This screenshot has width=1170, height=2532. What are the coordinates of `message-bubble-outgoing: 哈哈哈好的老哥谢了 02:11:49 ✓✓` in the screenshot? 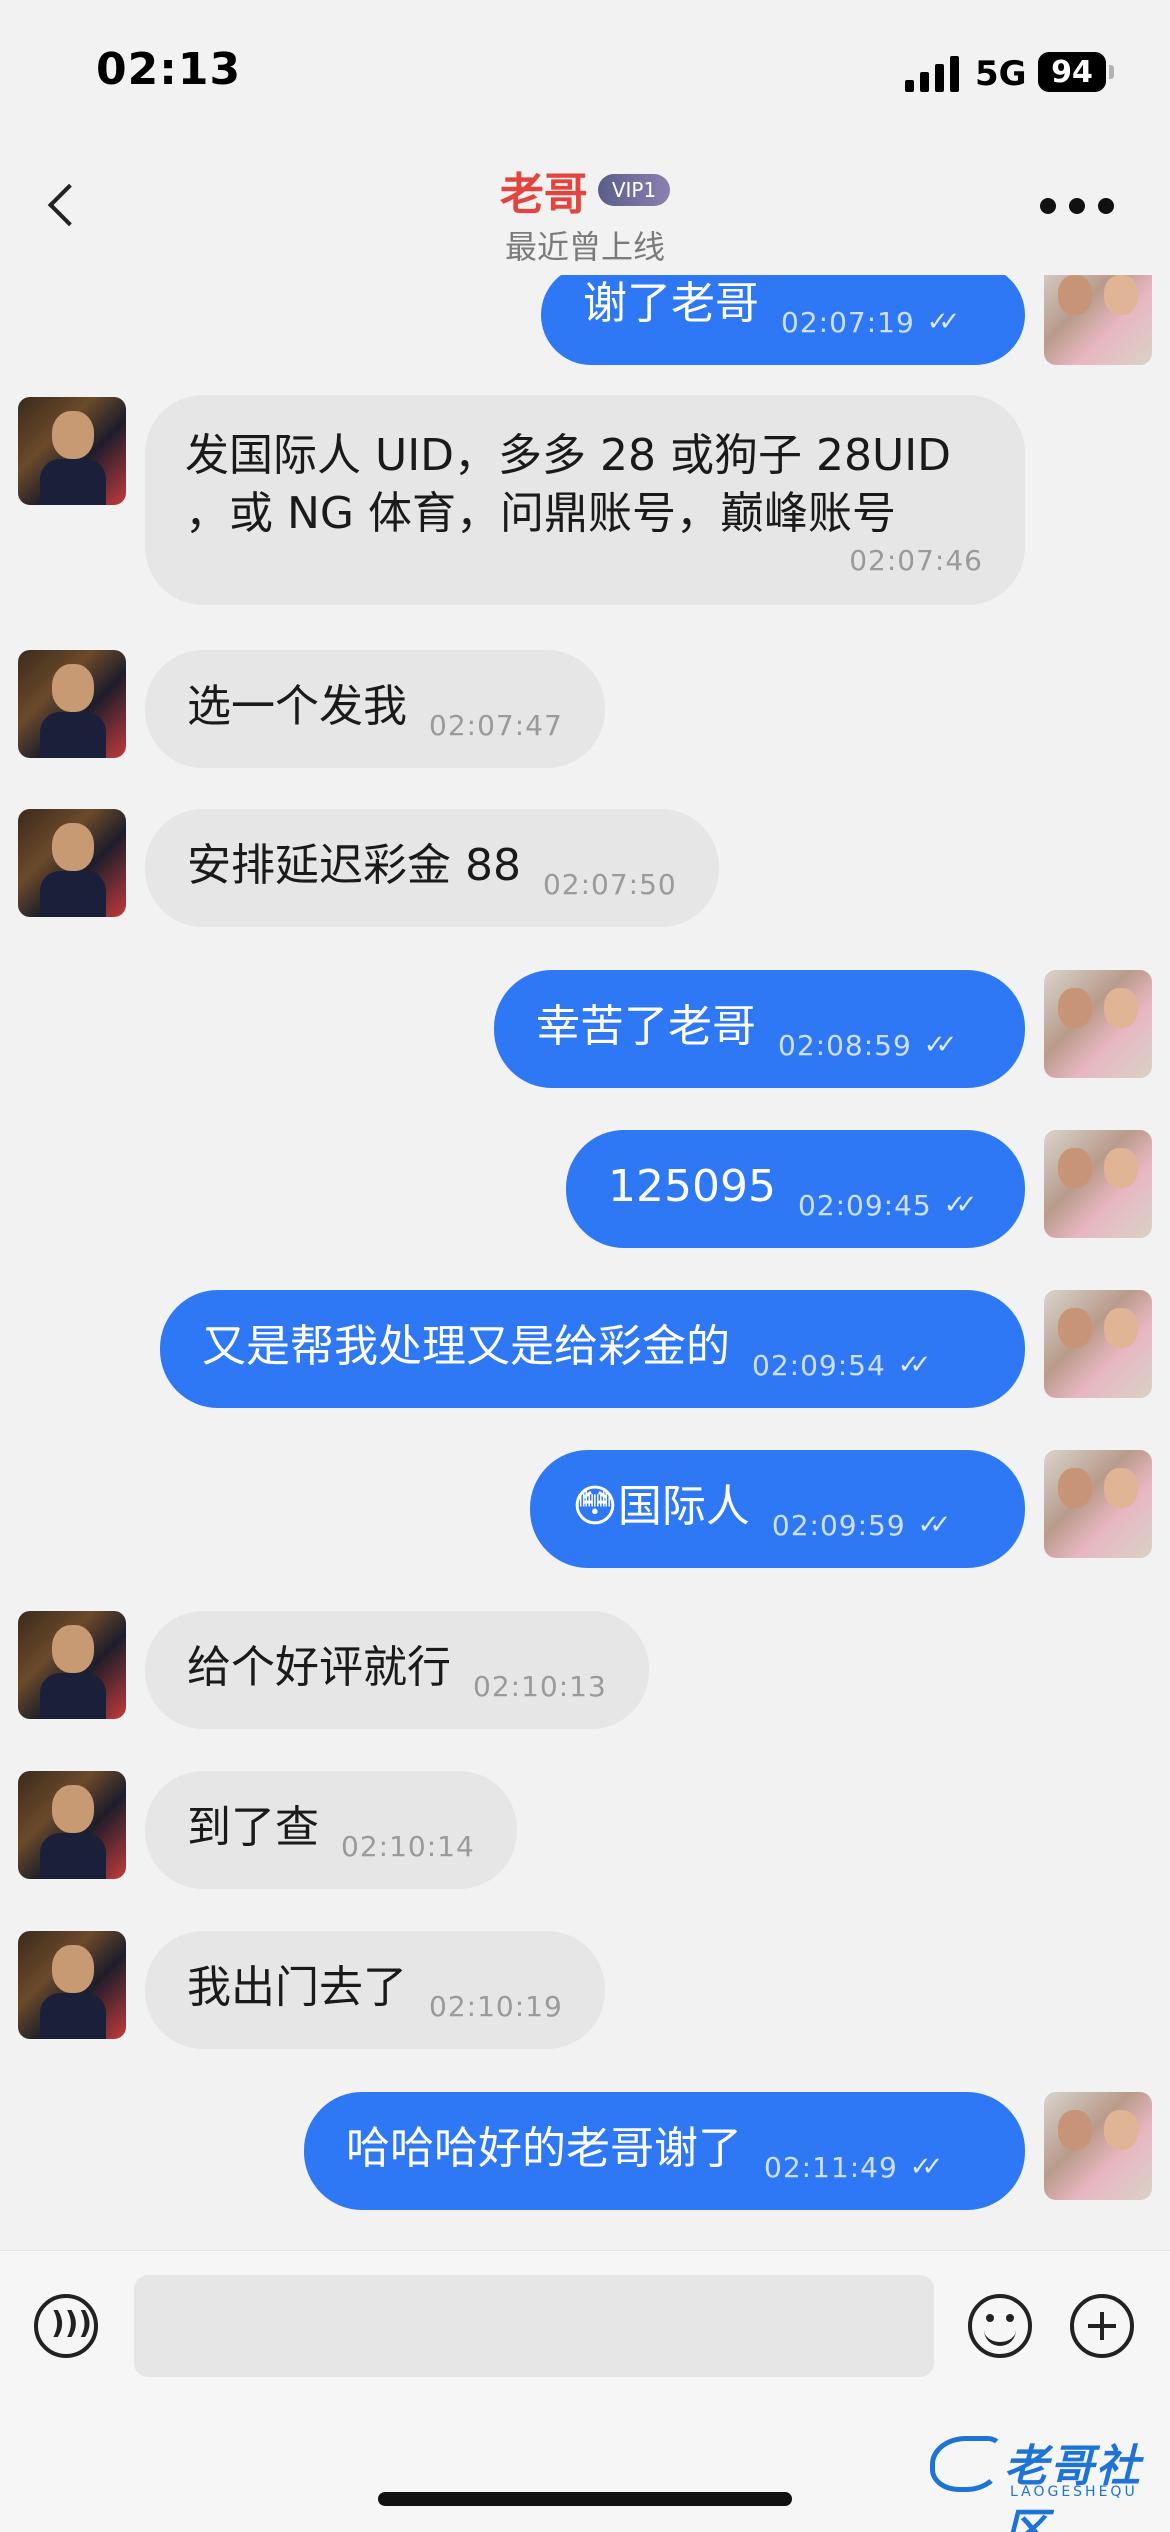 It's located at (664, 2151).